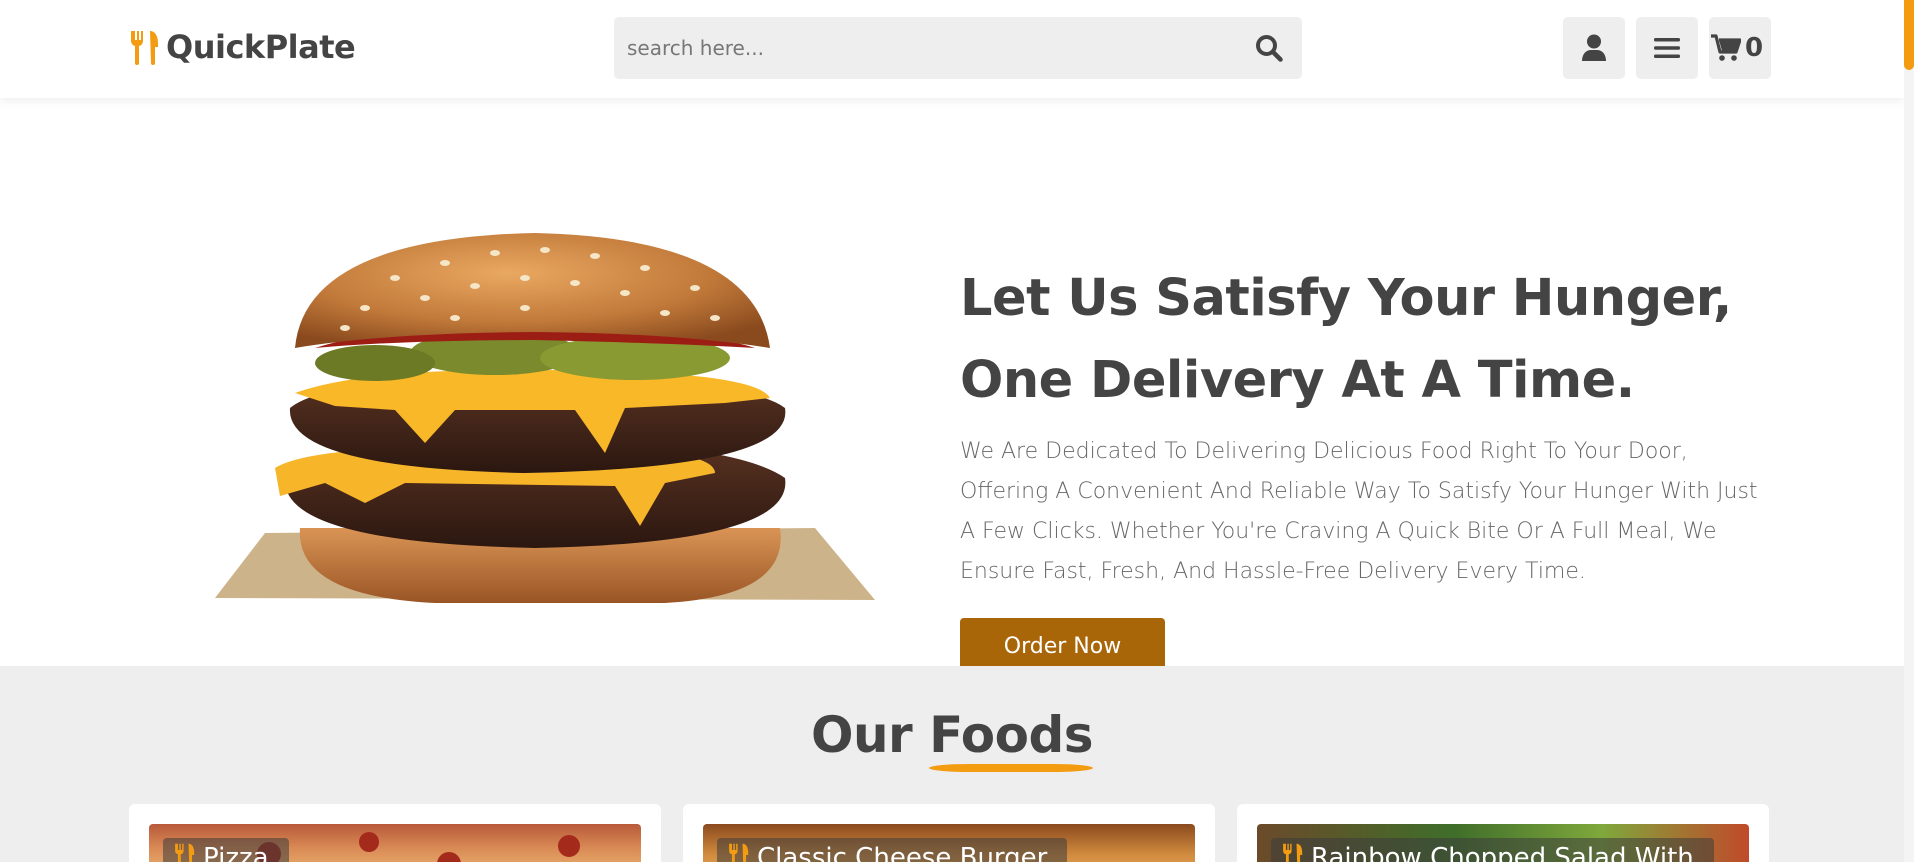 Image resolution: width=1914 pixels, height=862 pixels. I want to click on search-form, so click(958, 48).